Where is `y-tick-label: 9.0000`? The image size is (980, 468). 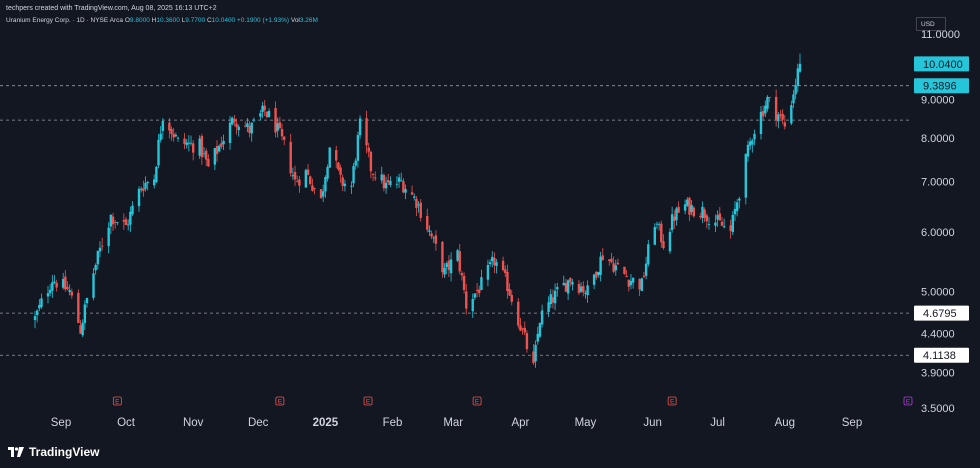
y-tick-label: 9.0000 is located at coordinates (938, 101).